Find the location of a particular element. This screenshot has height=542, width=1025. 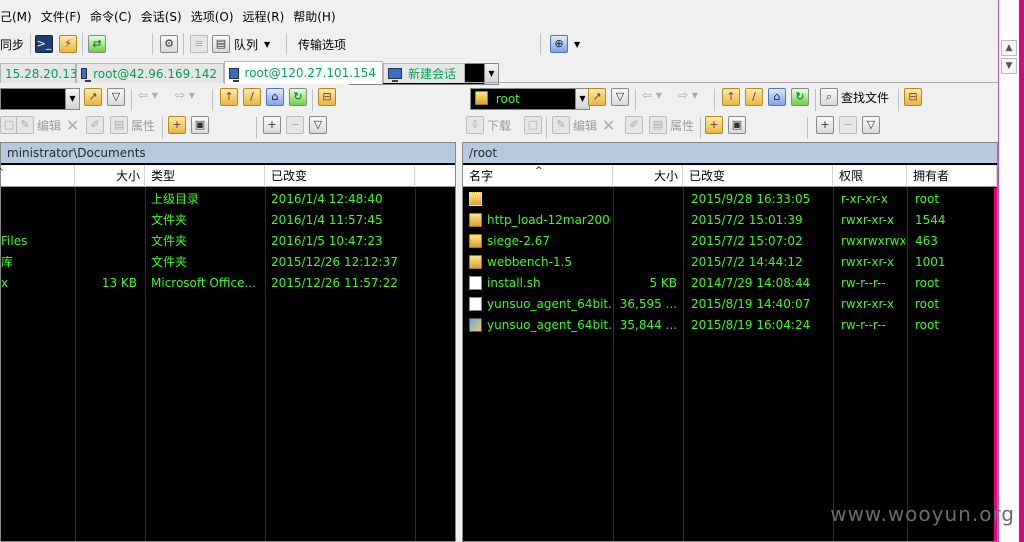

col-rights: 权限 is located at coordinates (870, 176).